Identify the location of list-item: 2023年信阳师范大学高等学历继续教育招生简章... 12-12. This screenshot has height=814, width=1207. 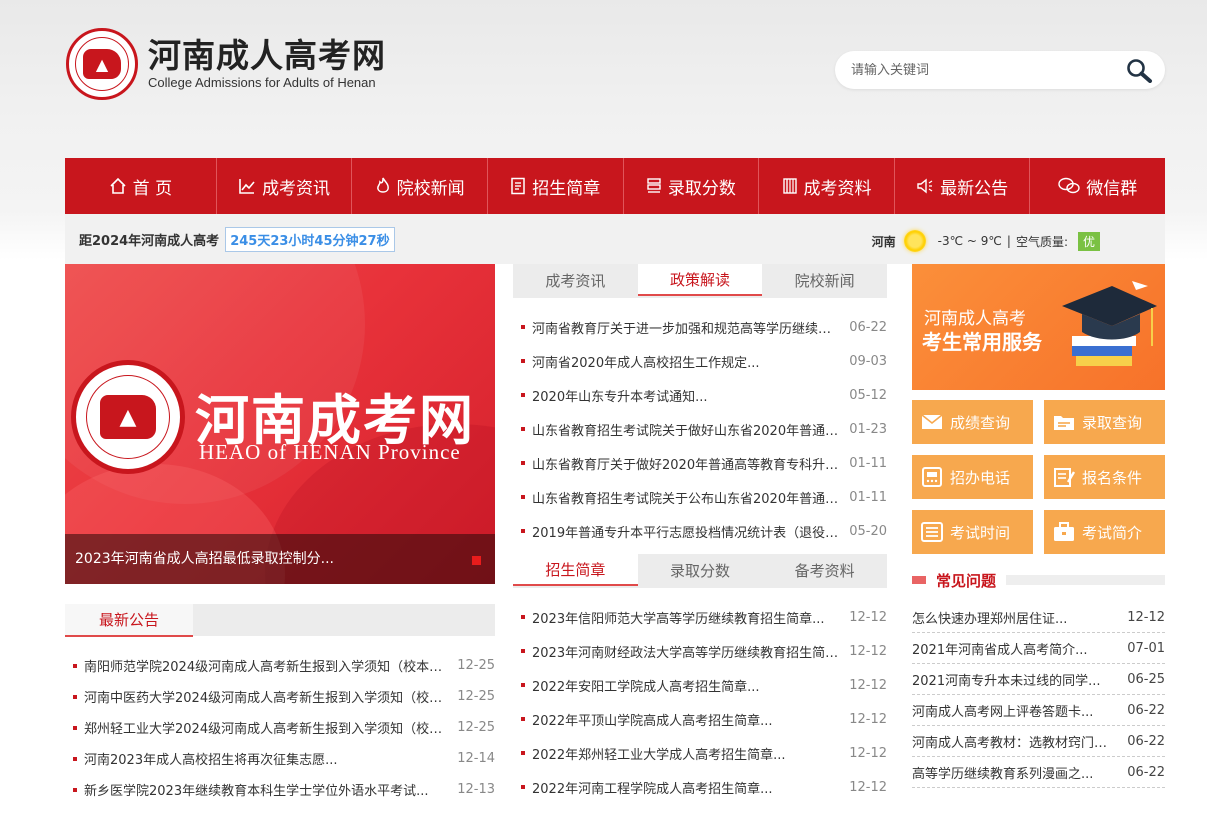
(700, 617).